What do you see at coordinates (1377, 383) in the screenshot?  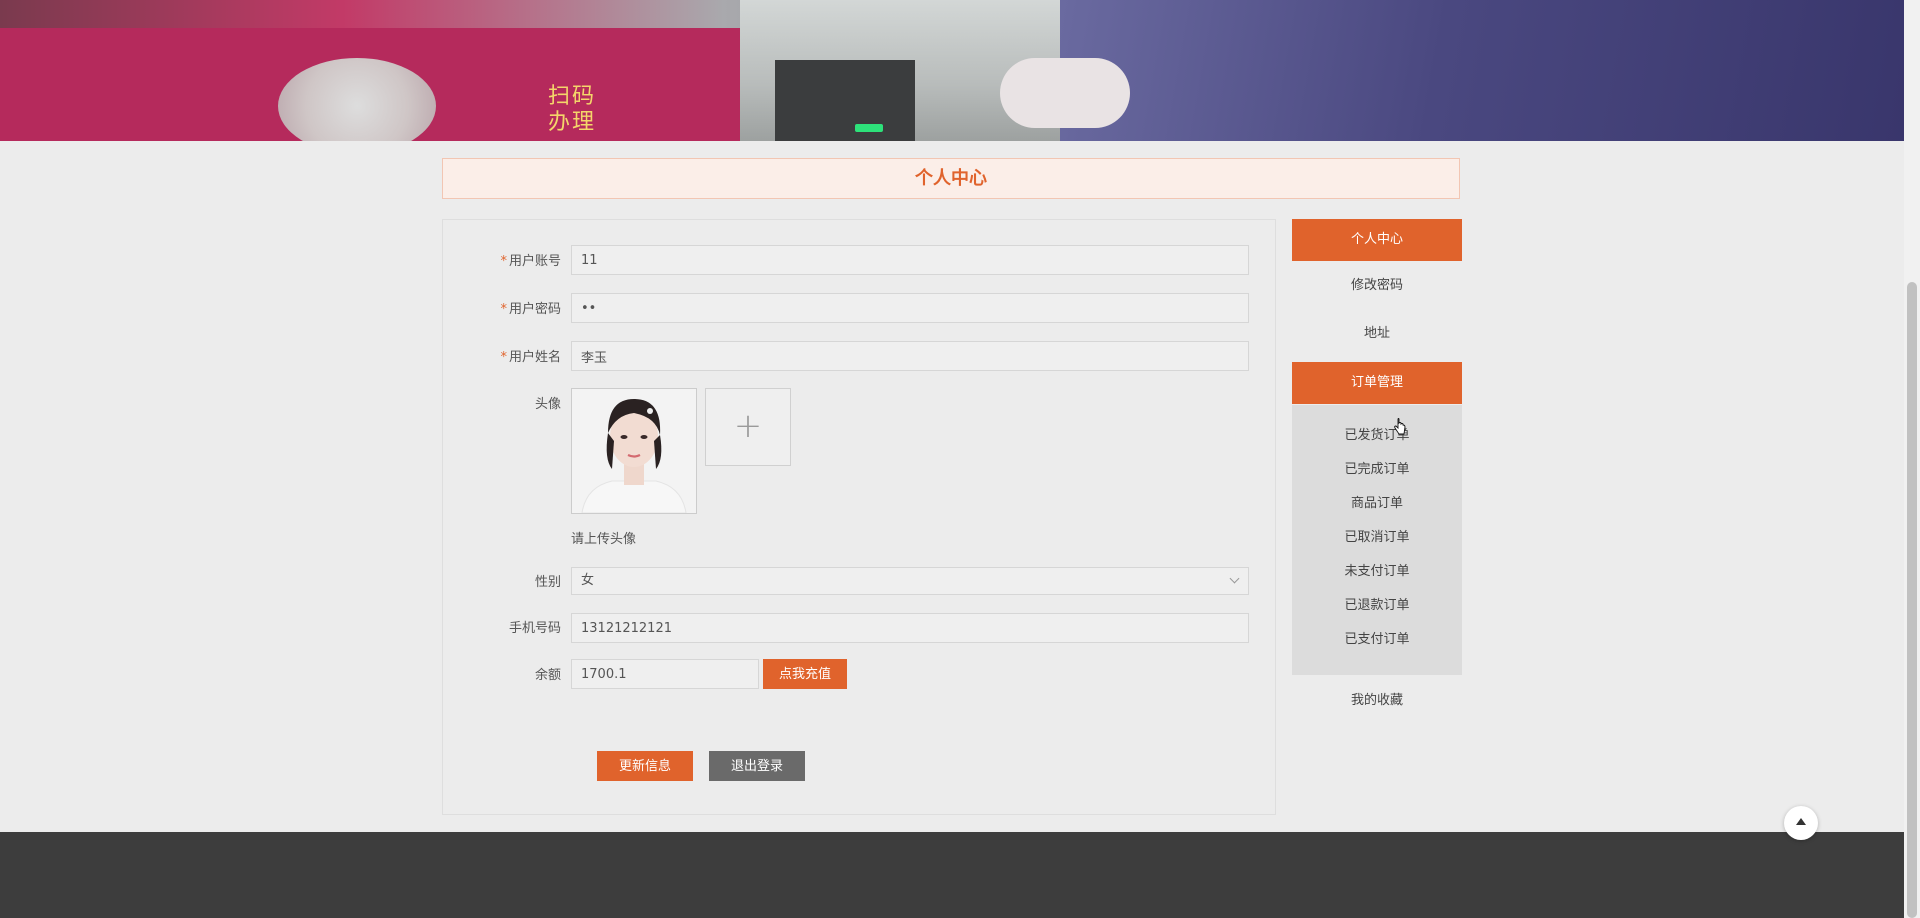 I see `menu-item-order-management: 订单管理` at bounding box center [1377, 383].